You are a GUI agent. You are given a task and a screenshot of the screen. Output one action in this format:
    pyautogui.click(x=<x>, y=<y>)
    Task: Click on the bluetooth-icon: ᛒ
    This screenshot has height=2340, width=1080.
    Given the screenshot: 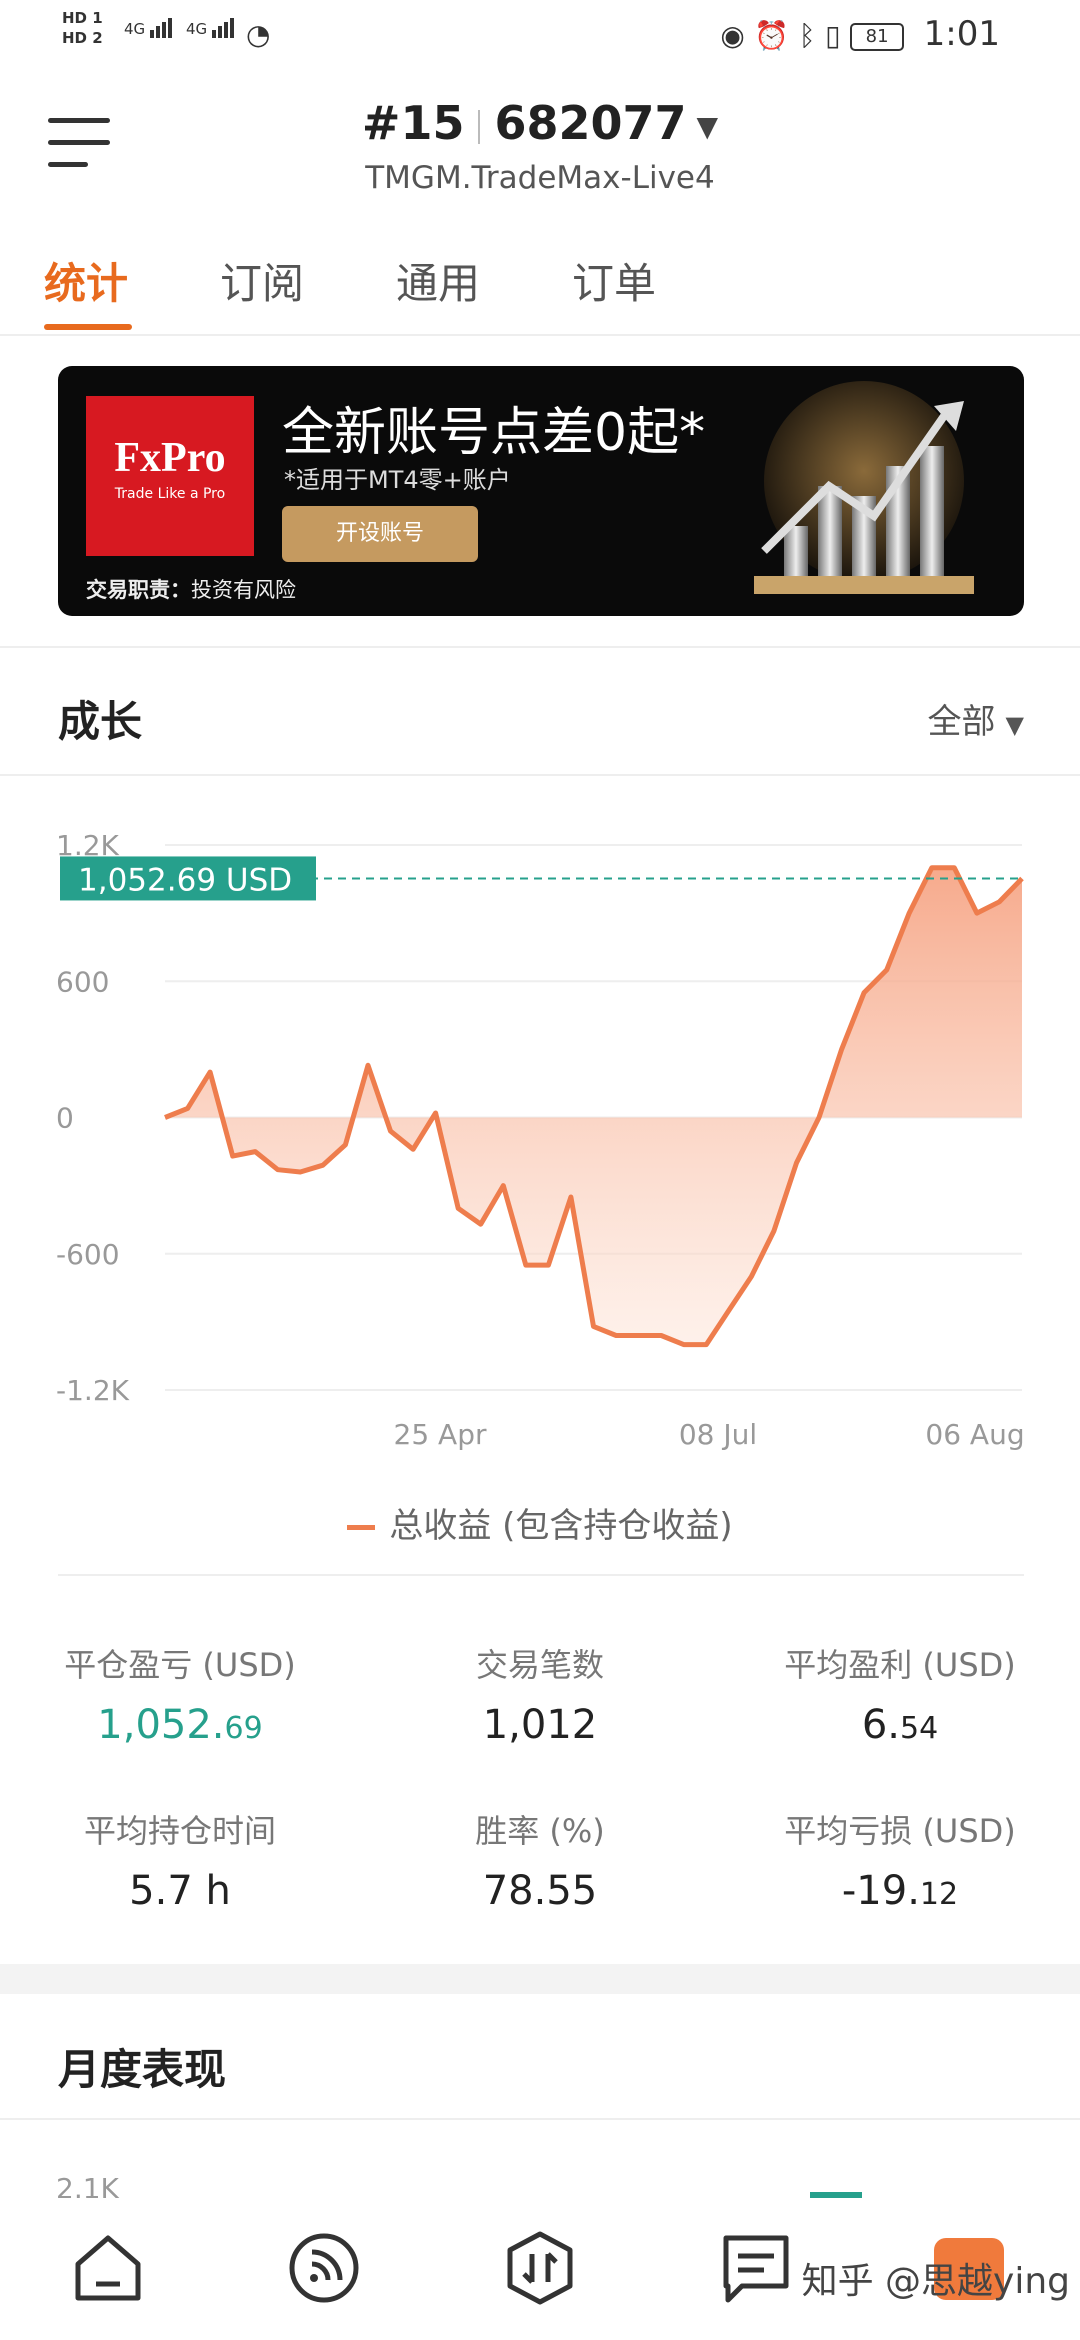 What is the action you would take?
    pyautogui.click(x=807, y=35)
    